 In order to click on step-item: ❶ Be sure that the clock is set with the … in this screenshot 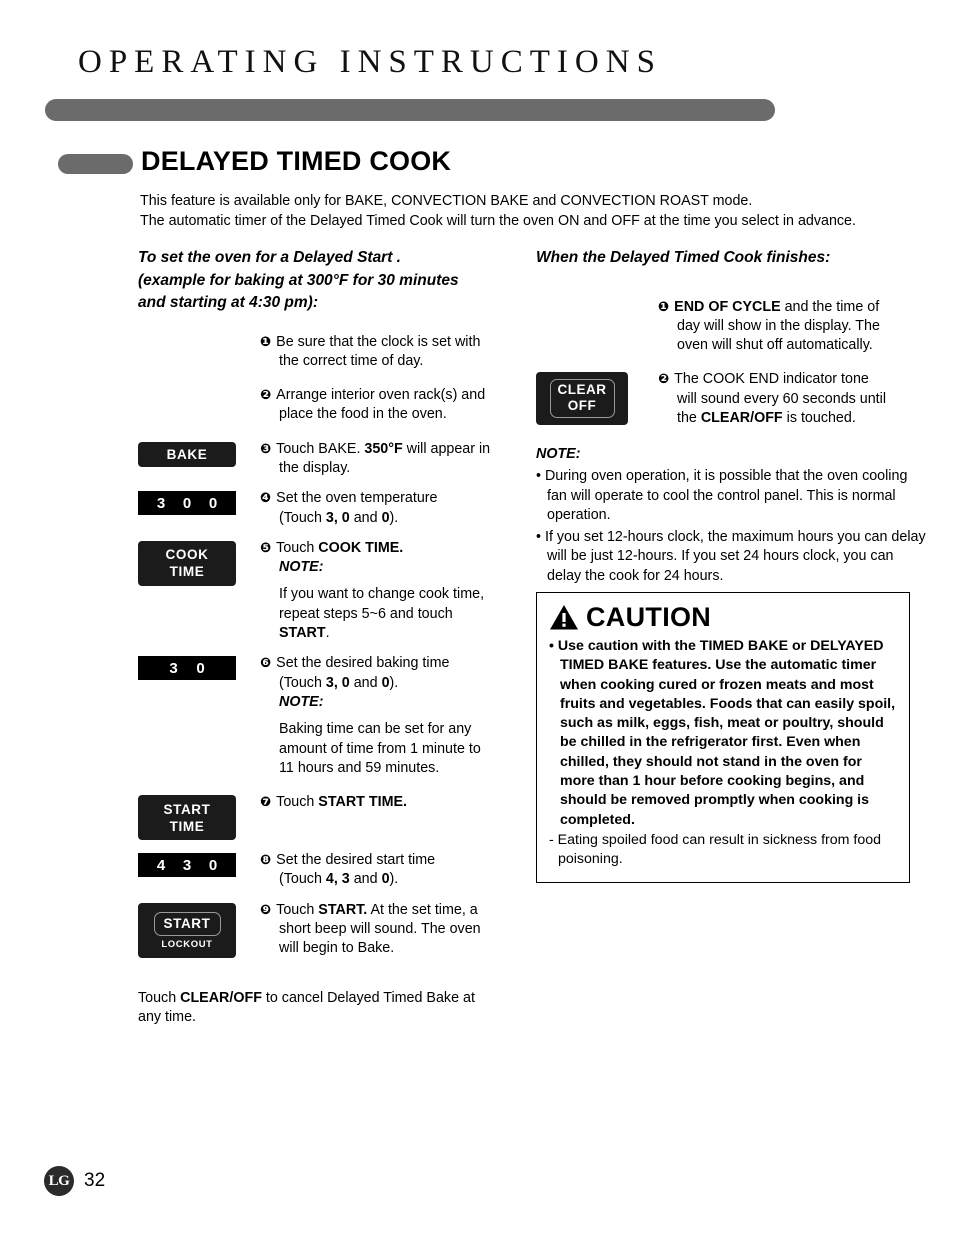, I will do `click(334, 352)`.